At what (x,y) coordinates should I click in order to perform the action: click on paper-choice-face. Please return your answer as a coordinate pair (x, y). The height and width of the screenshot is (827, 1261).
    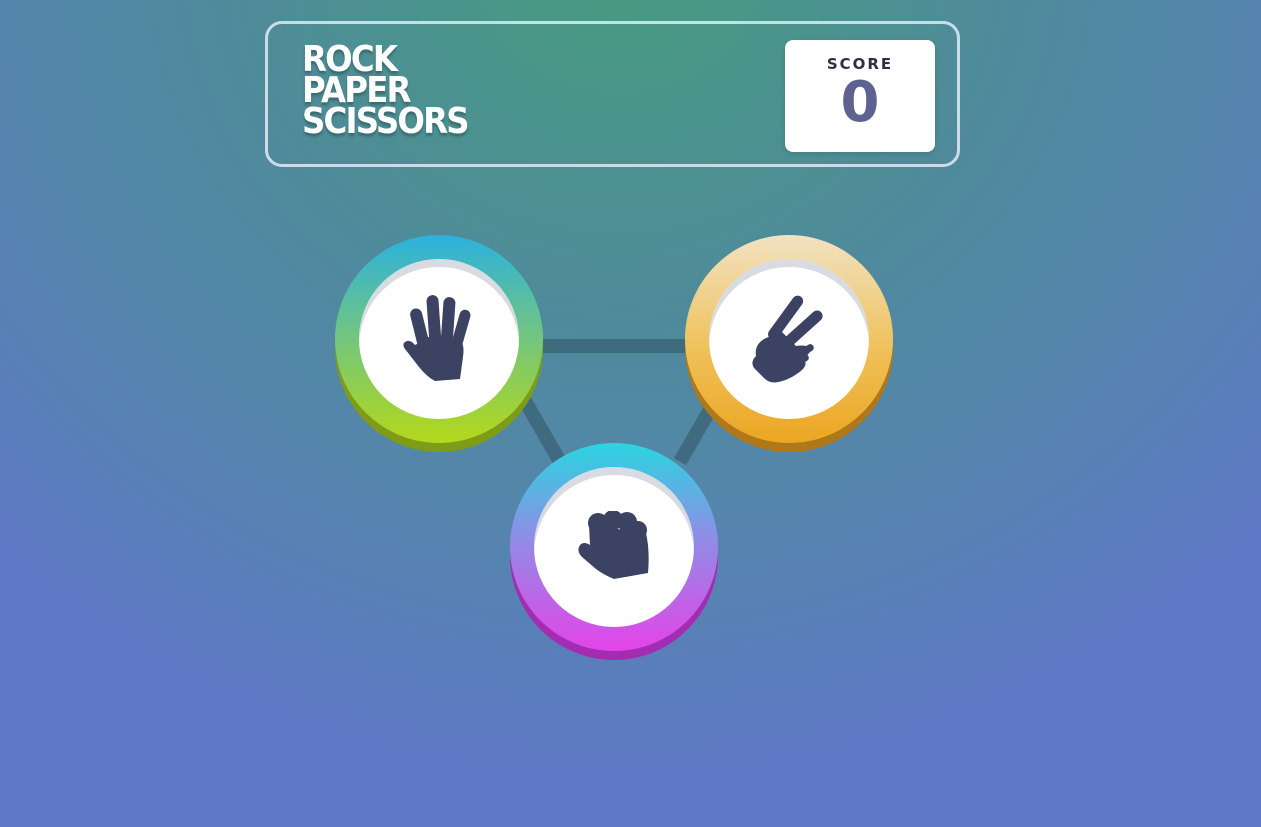
    Looking at the image, I should click on (439, 339).